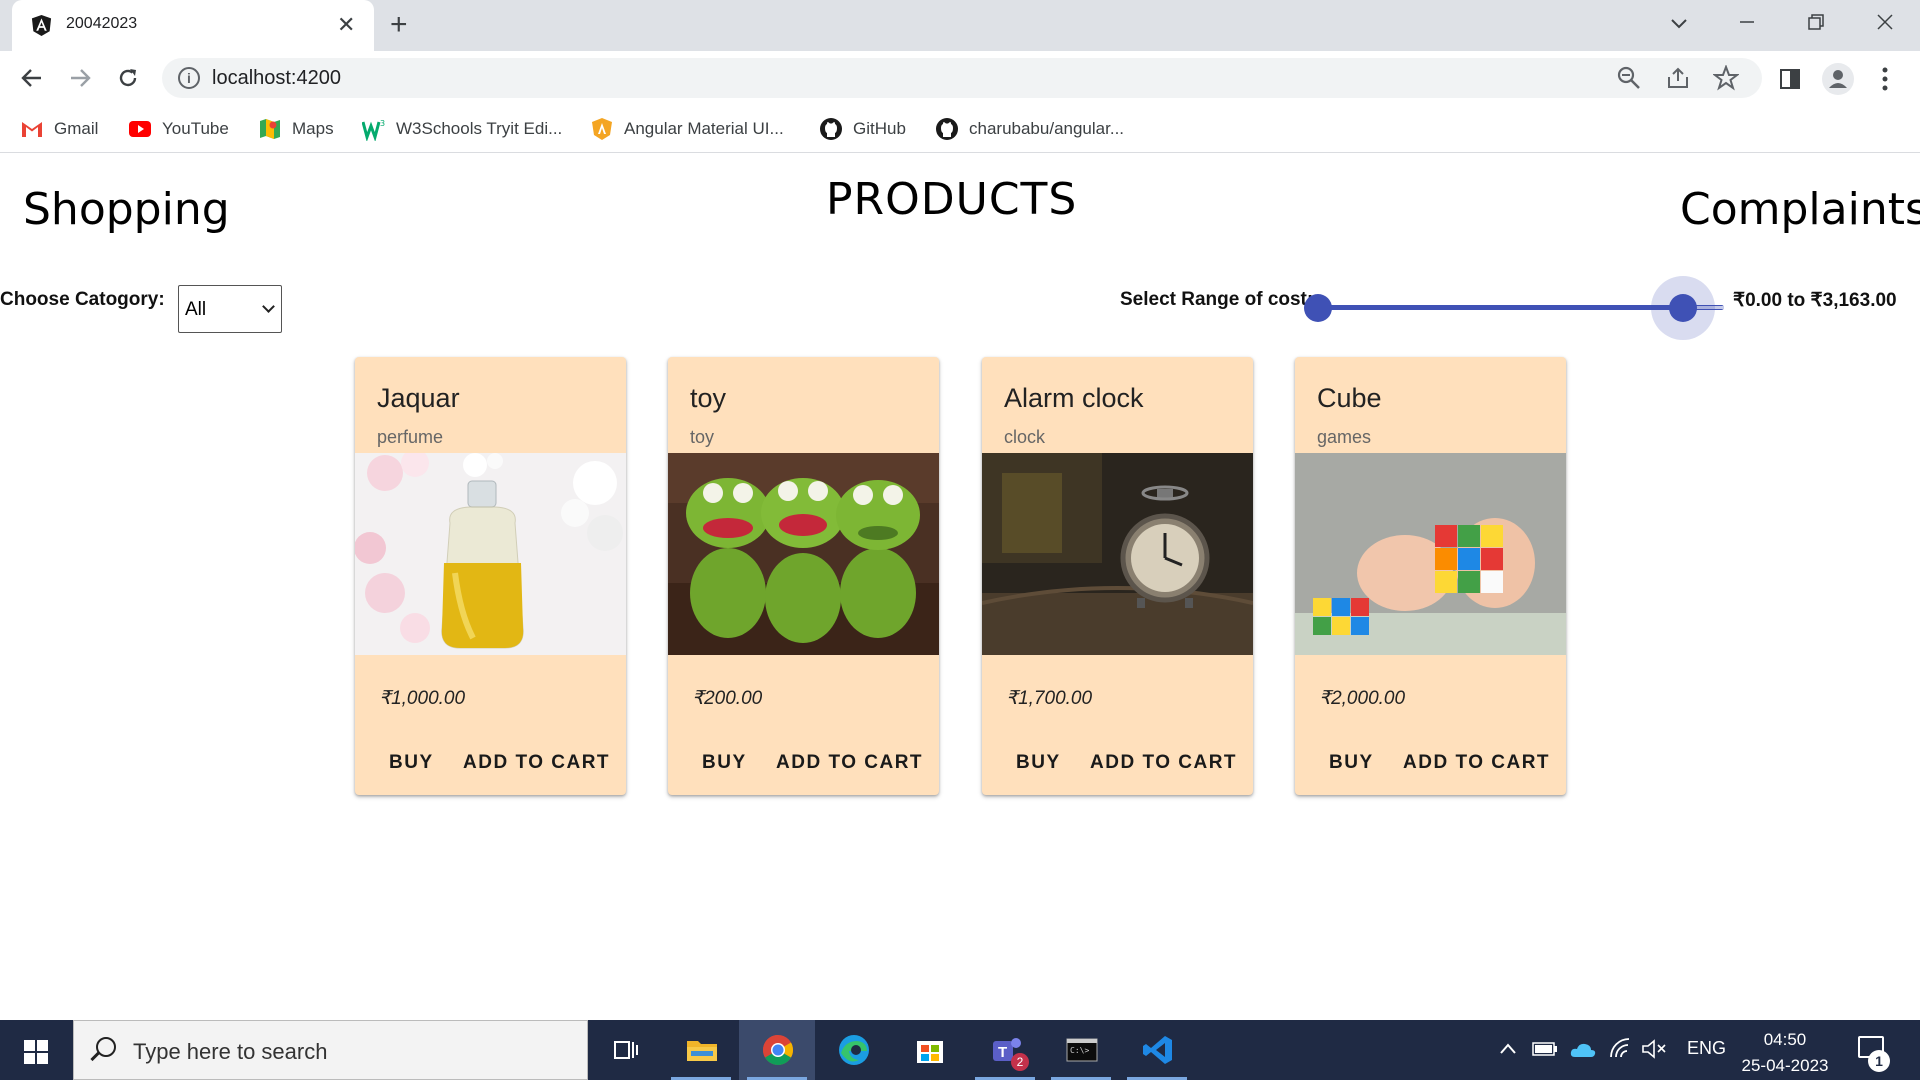 The height and width of the screenshot is (1080, 1920). What do you see at coordinates (1583, 1050) in the screenshot?
I see `onedrive-icon` at bounding box center [1583, 1050].